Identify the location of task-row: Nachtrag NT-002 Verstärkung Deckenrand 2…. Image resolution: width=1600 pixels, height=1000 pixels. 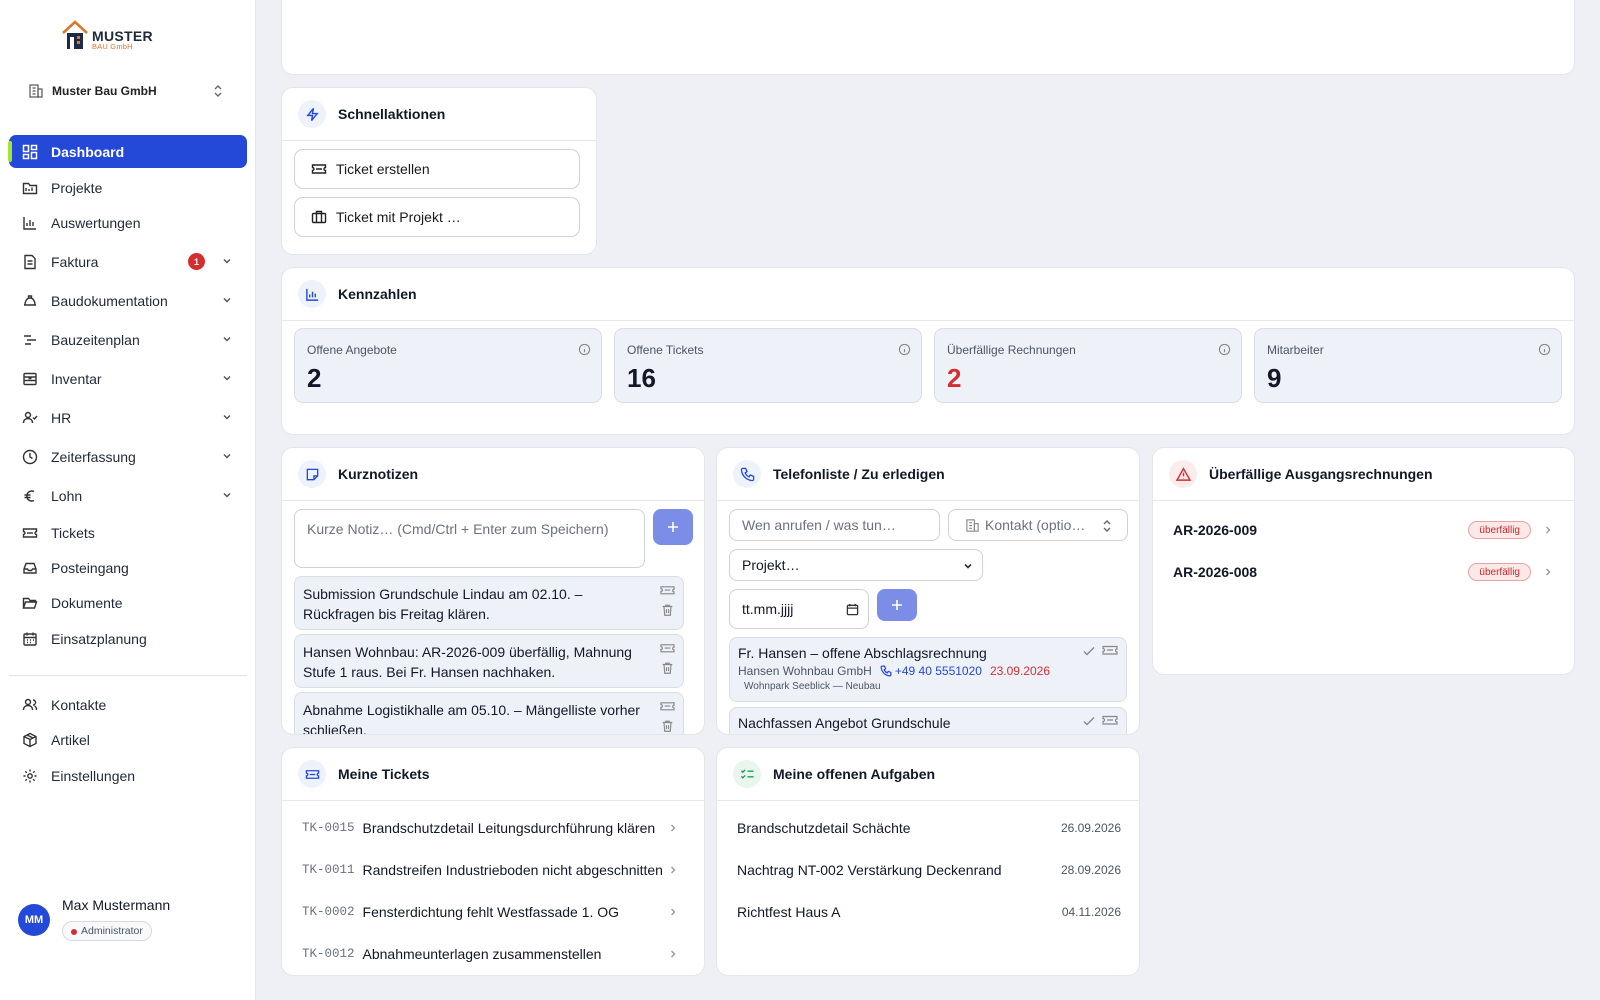
(929, 870).